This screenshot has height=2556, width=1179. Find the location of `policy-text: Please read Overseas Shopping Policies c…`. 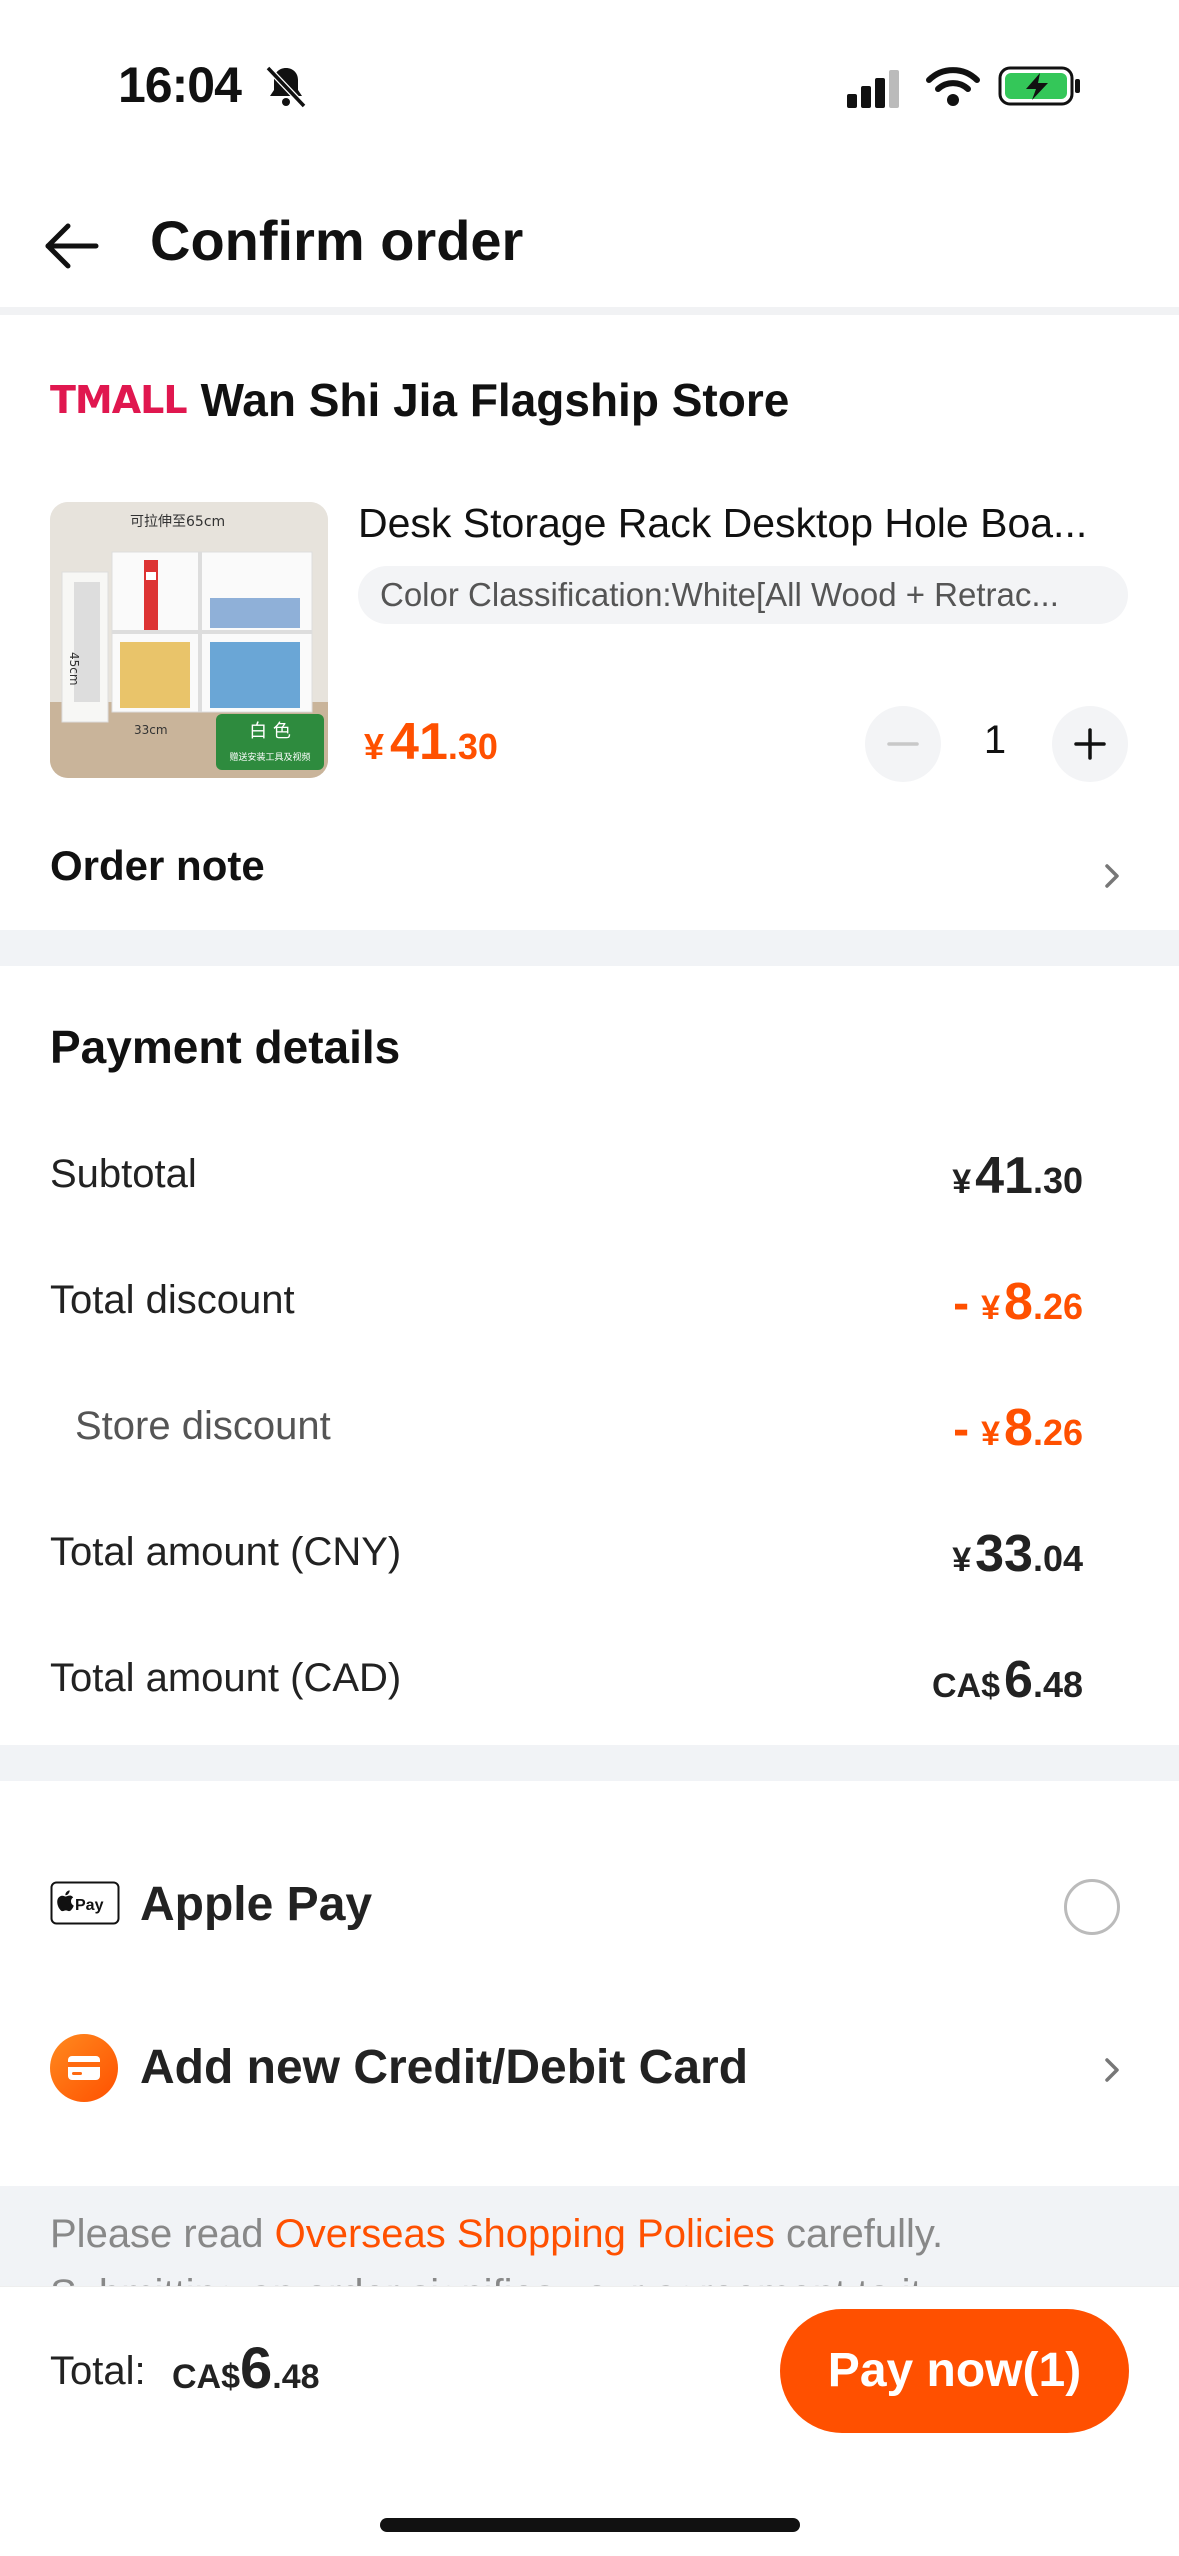

policy-text: Please read Overseas Shopping Policies c… is located at coordinates (496, 2234).